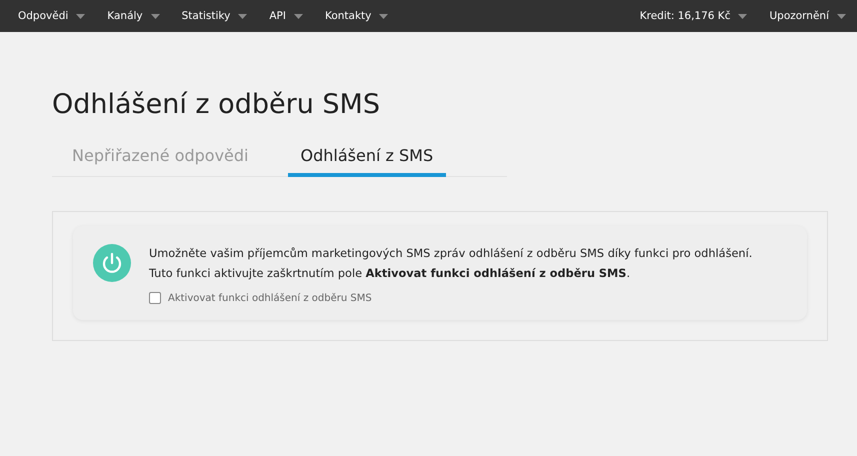  Describe the element at coordinates (367, 158) in the screenshot. I see `tab: Odhlášení z SMS` at that location.